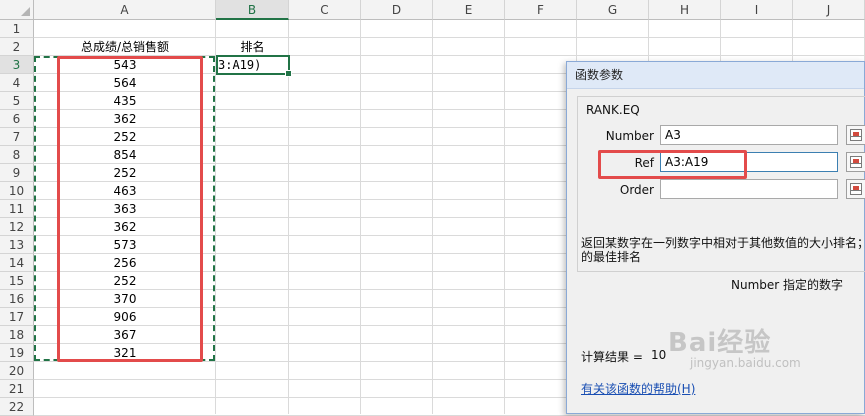 The width and height of the screenshot is (865, 416). I want to click on argument-help: Number 指定的数字, so click(787, 285).